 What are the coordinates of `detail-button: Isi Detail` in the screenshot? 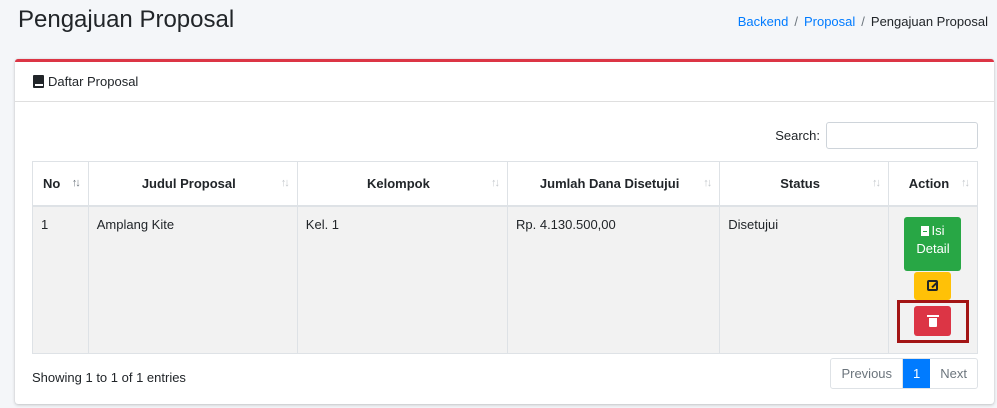 It's located at (933, 243).